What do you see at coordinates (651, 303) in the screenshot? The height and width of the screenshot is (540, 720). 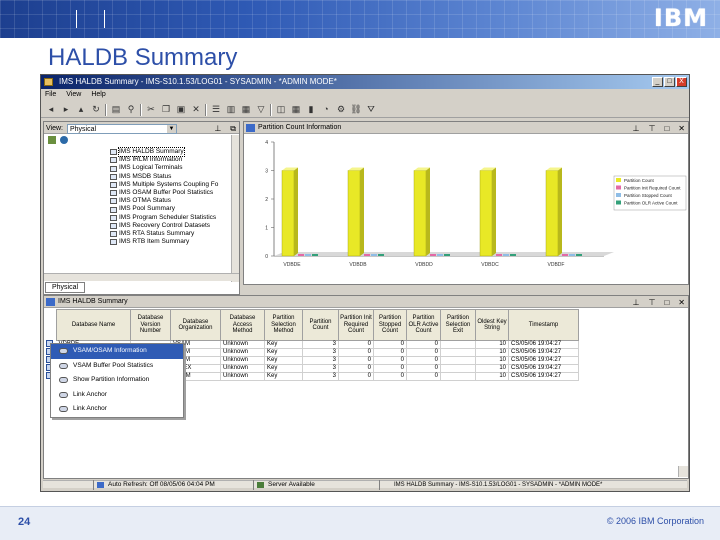 I see `panel-split-vertical-icon: ⊤` at bounding box center [651, 303].